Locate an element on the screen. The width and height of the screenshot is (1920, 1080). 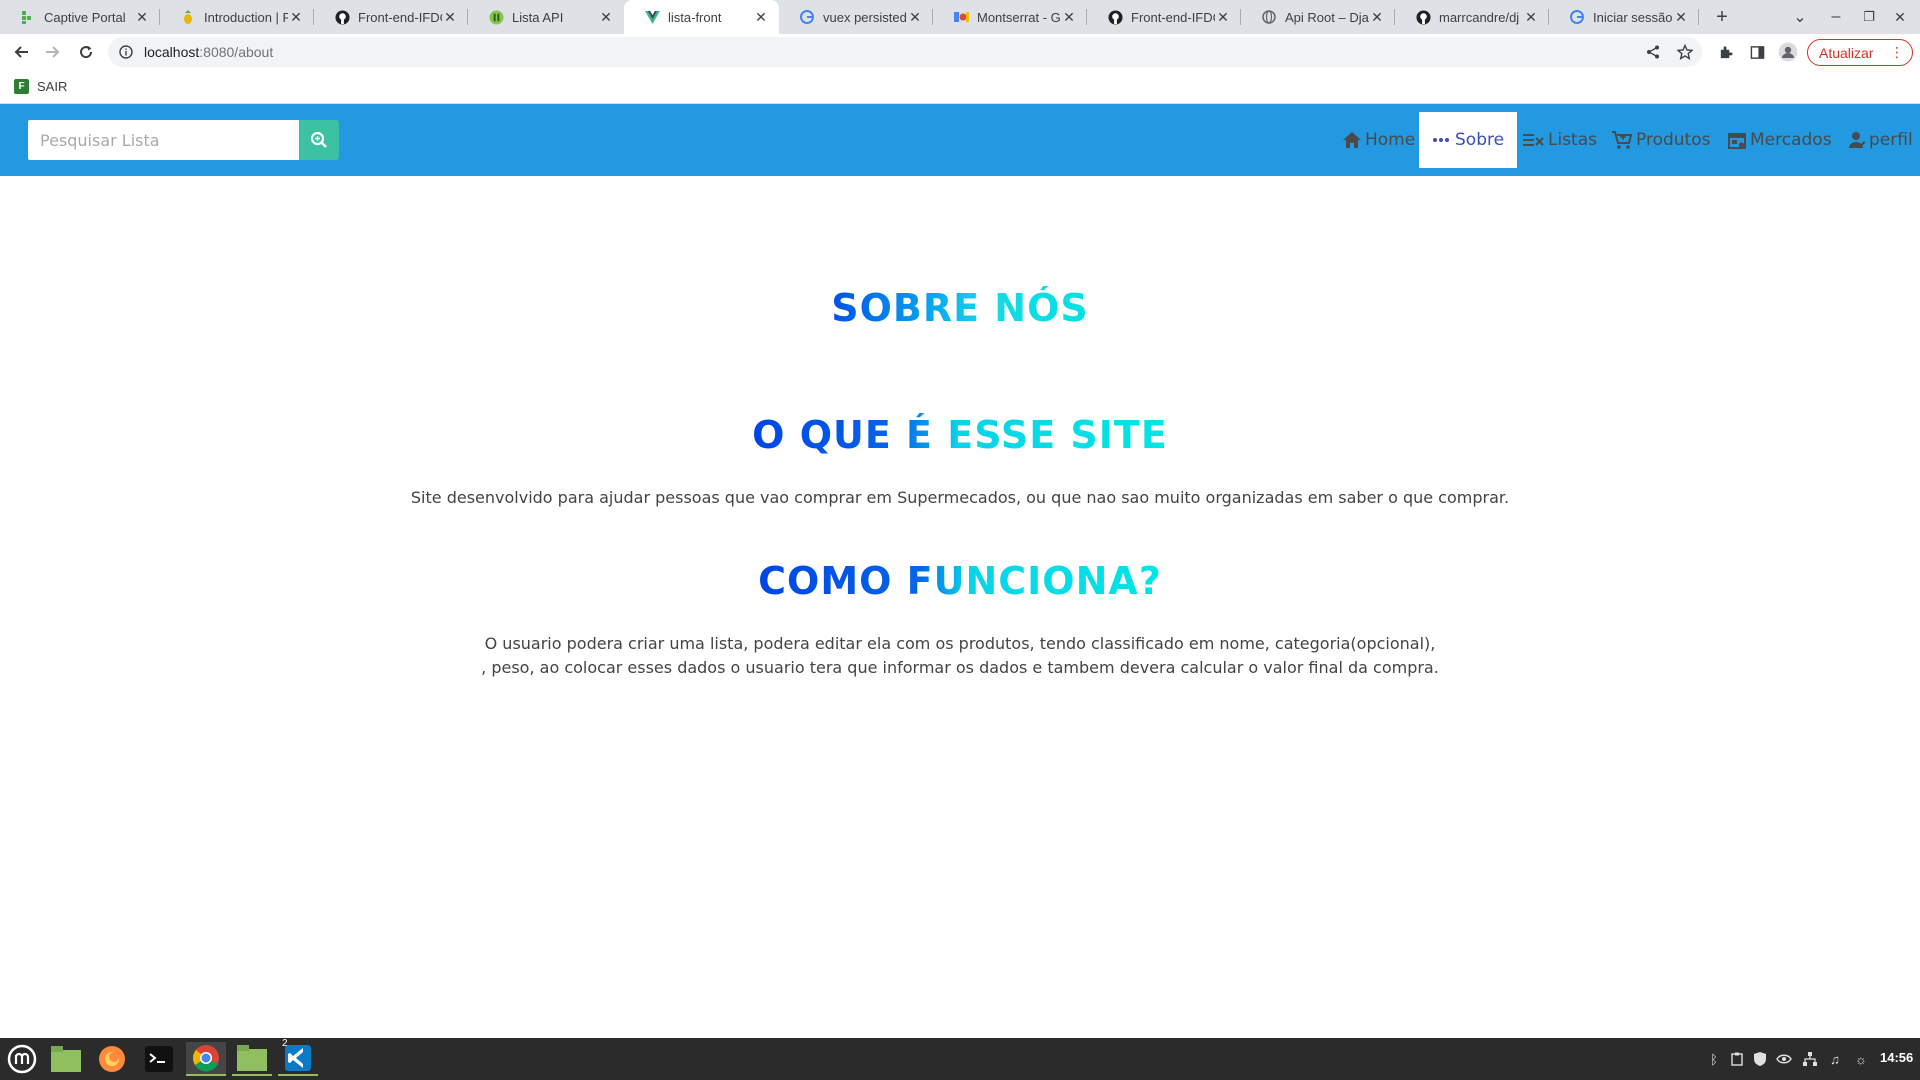
network-icon is located at coordinates (1810, 1059).